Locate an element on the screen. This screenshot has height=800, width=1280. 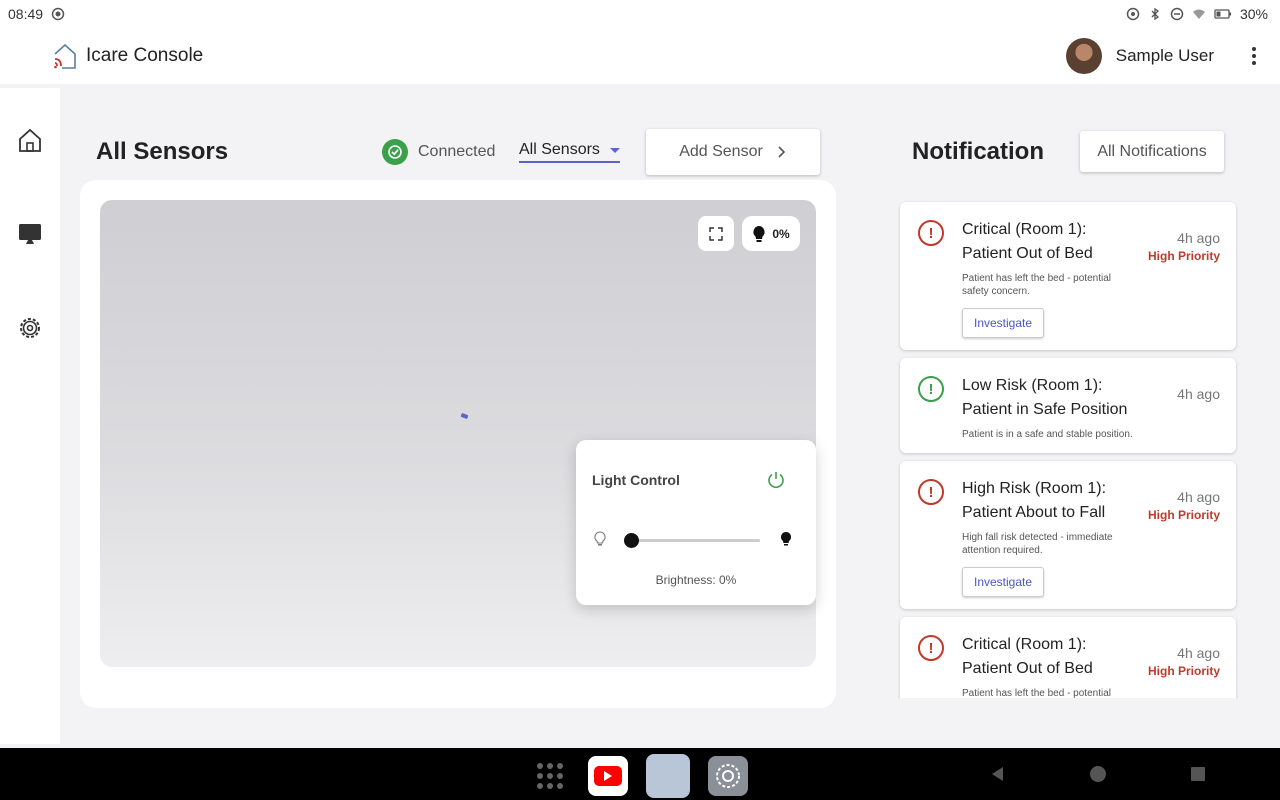
wifi-icon is located at coordinates (1198, 14).